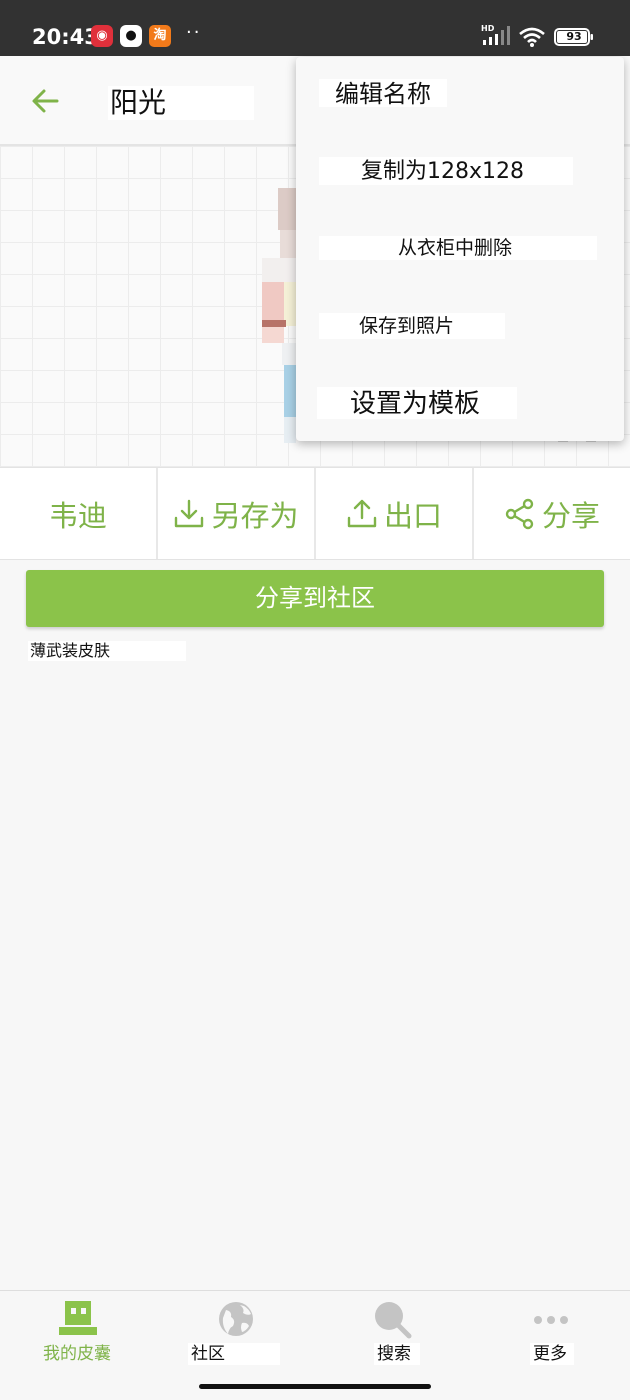  I want to click on download-icon, so click(189, 513).